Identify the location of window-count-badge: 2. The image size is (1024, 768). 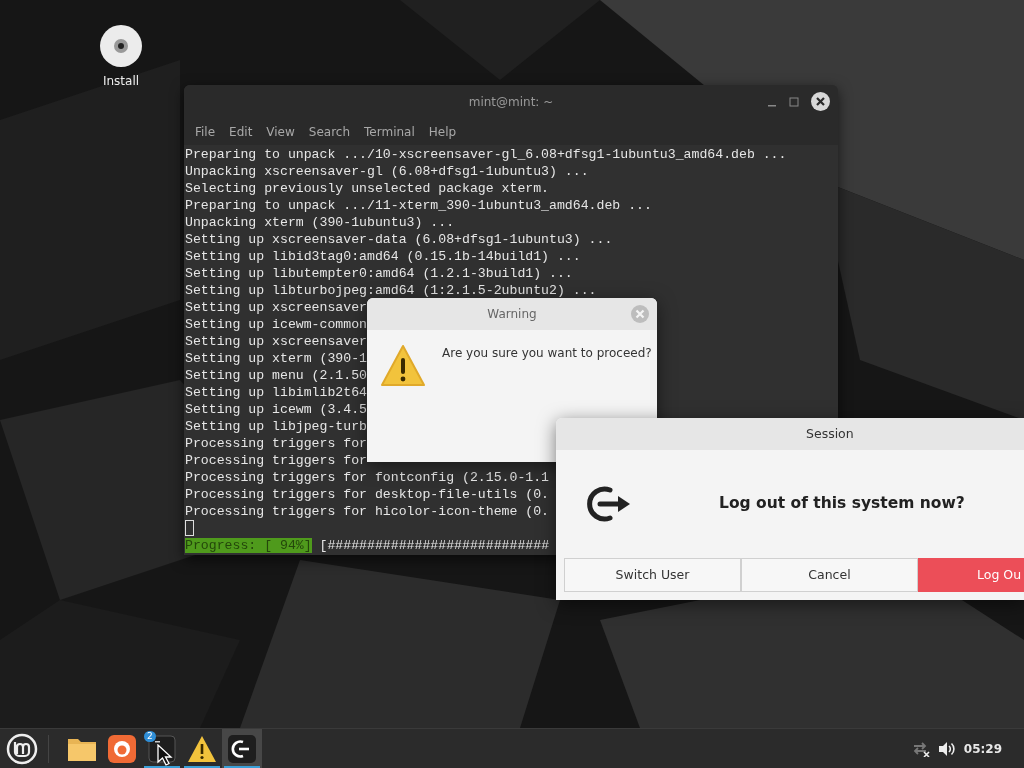
(150, 736).